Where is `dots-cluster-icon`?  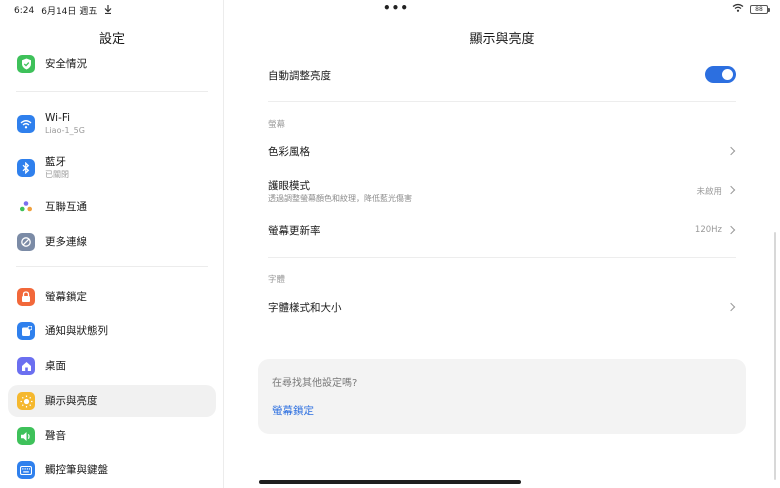
dots-cluster-icon is located at coordinates (26, 207).